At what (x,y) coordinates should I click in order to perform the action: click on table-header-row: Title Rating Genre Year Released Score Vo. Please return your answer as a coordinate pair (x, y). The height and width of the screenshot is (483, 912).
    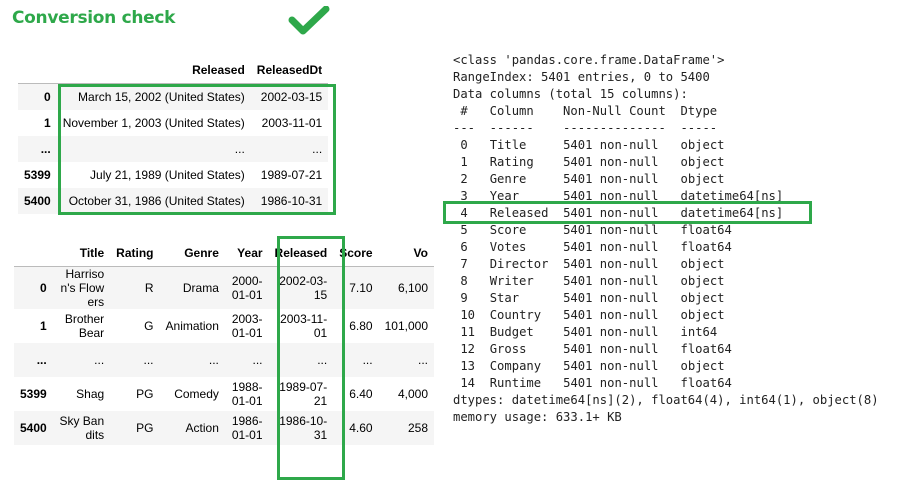
    Looking at the image, I should click on (224, 253).